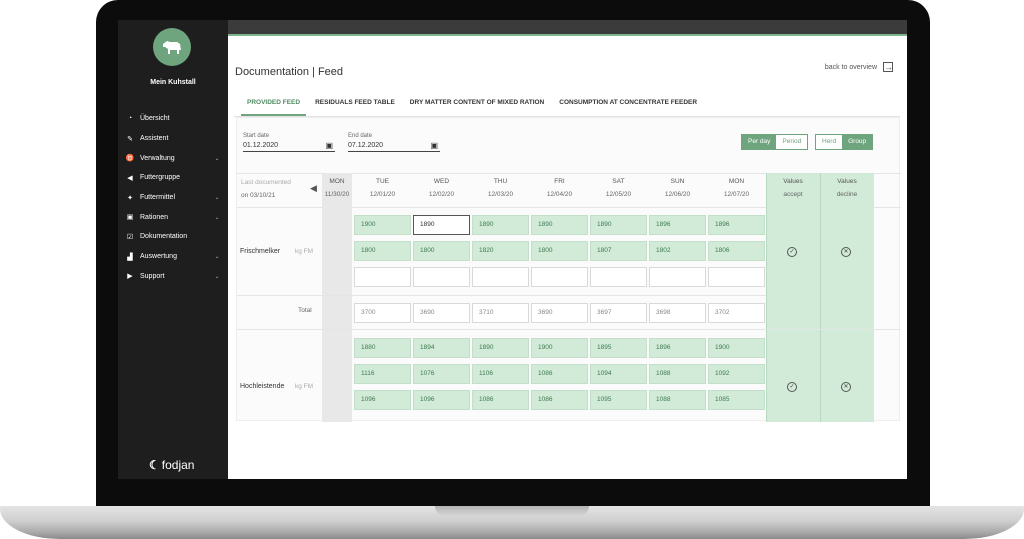 This screenshot has height=539, width=1024. Describe the element at coordinates (130, 159) in the screenshot. I see `cow-icon: ♉` at that location.